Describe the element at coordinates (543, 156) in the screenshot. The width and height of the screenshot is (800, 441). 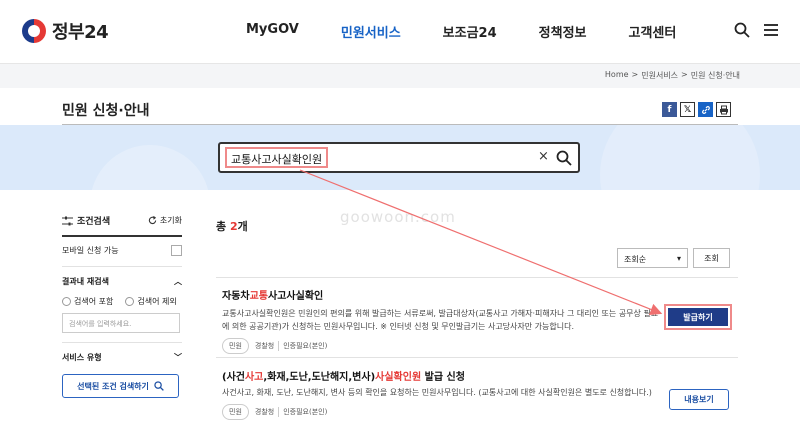
I see `clear-search-icon: ×` at that location.